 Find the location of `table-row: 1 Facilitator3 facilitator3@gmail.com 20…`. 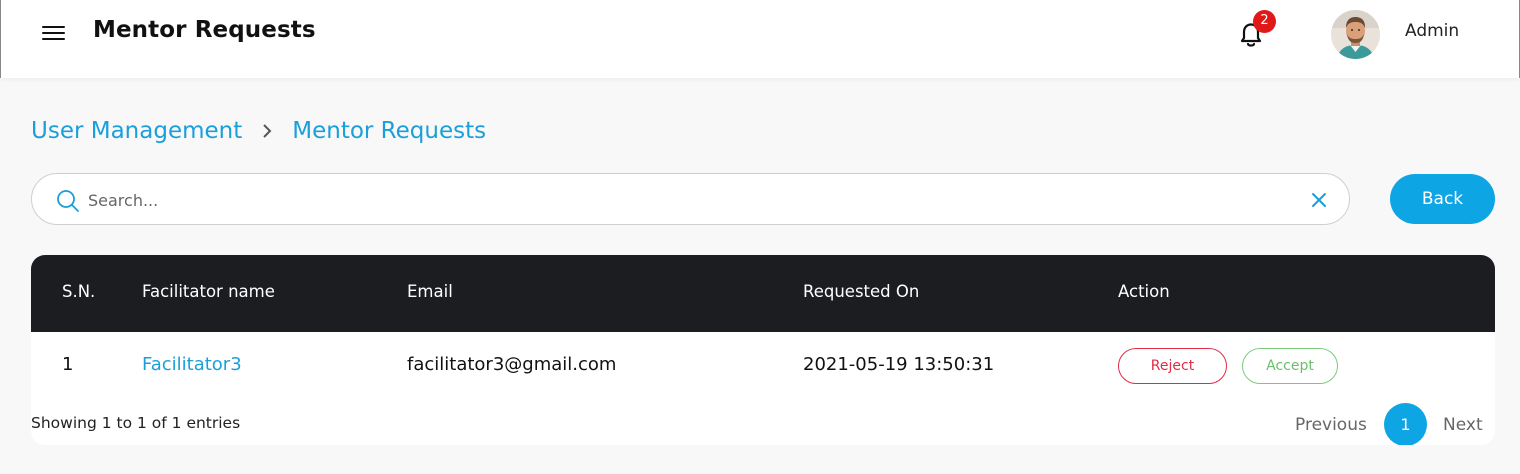

table-row: 1 Facilitator3 facilitator3@gmail.com 20… is located at coordinates (763, 367).